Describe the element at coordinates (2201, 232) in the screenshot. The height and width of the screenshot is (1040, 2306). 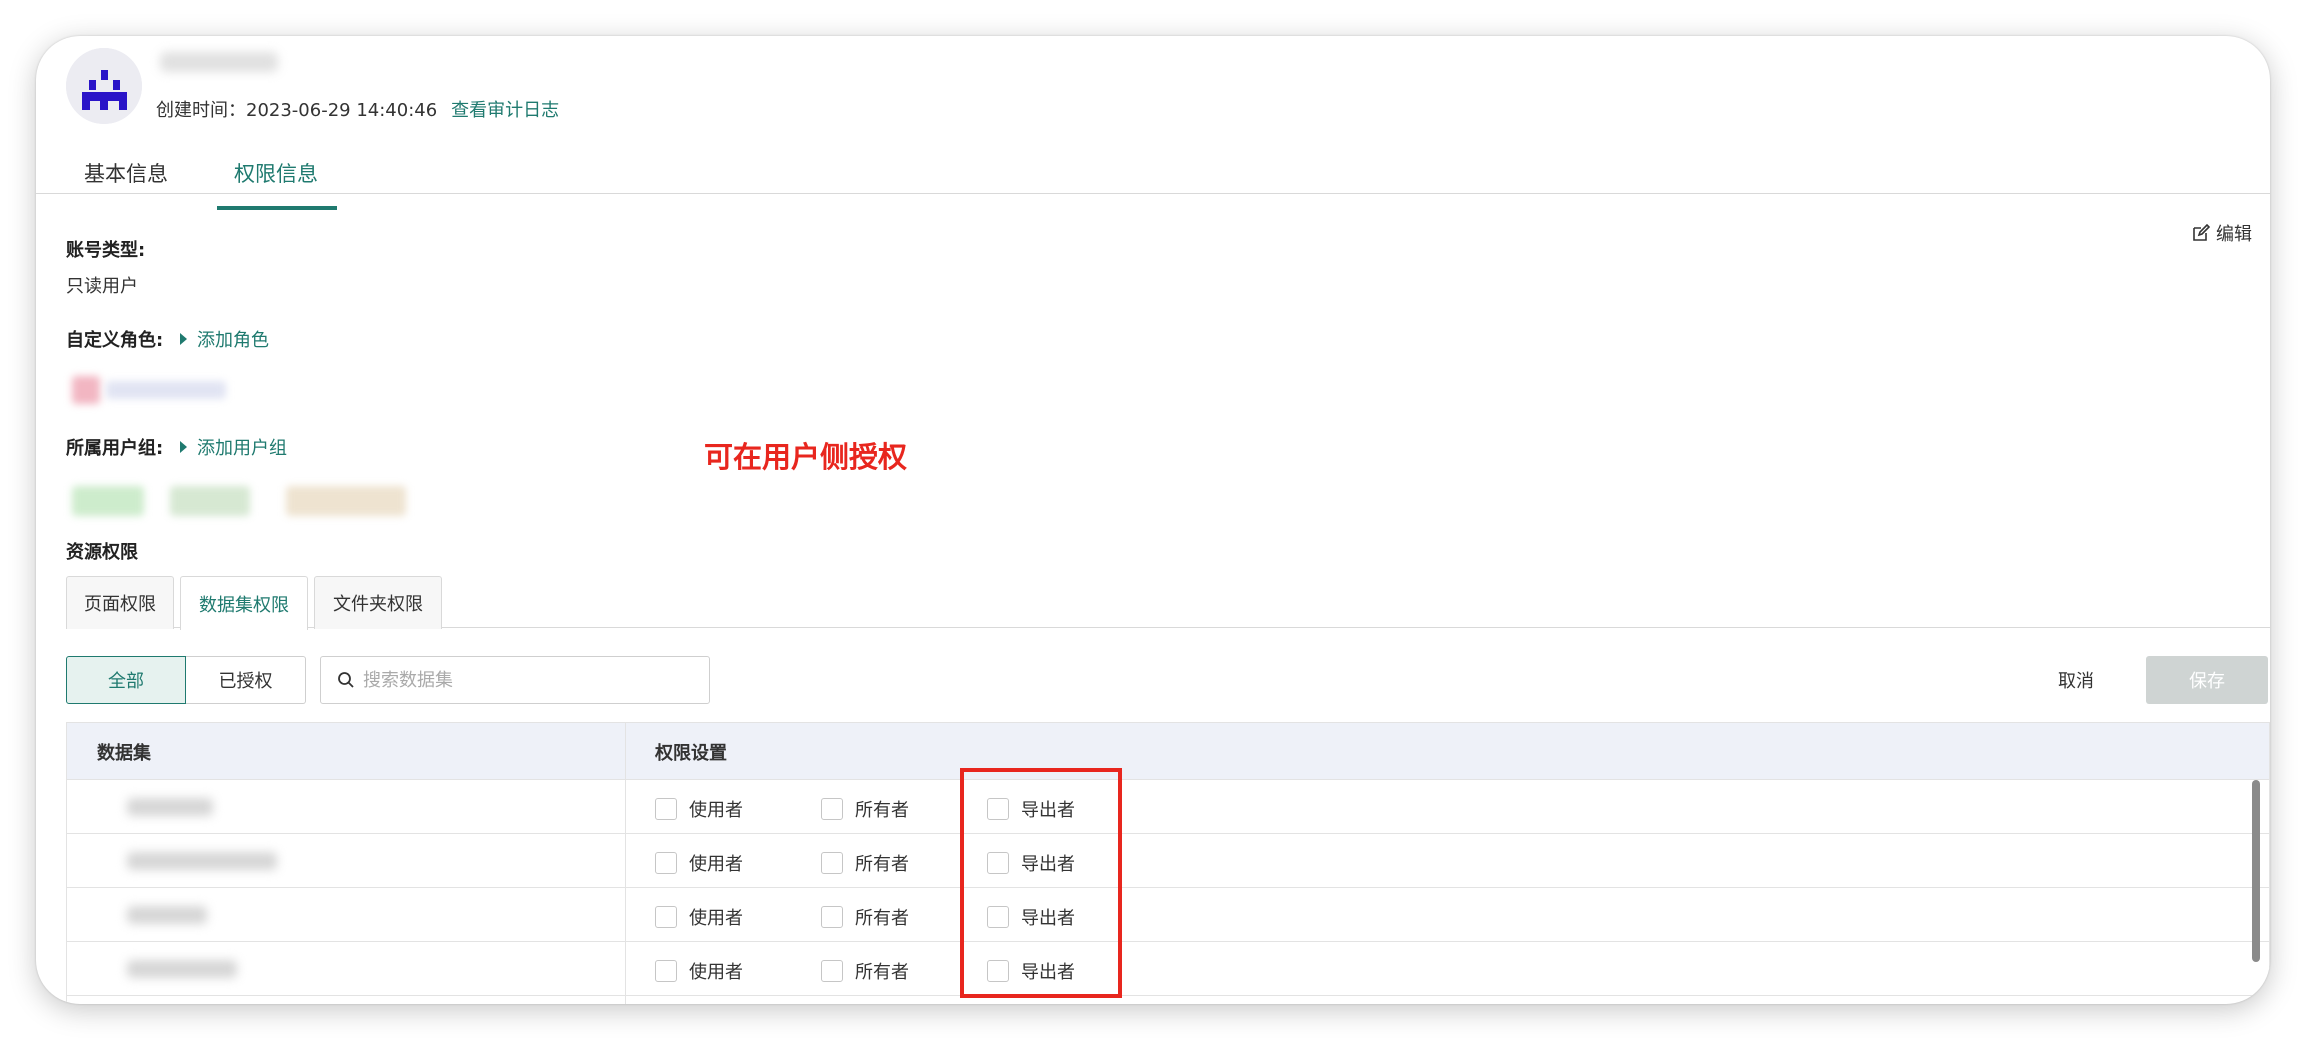
I see `edit-icon` at that location.